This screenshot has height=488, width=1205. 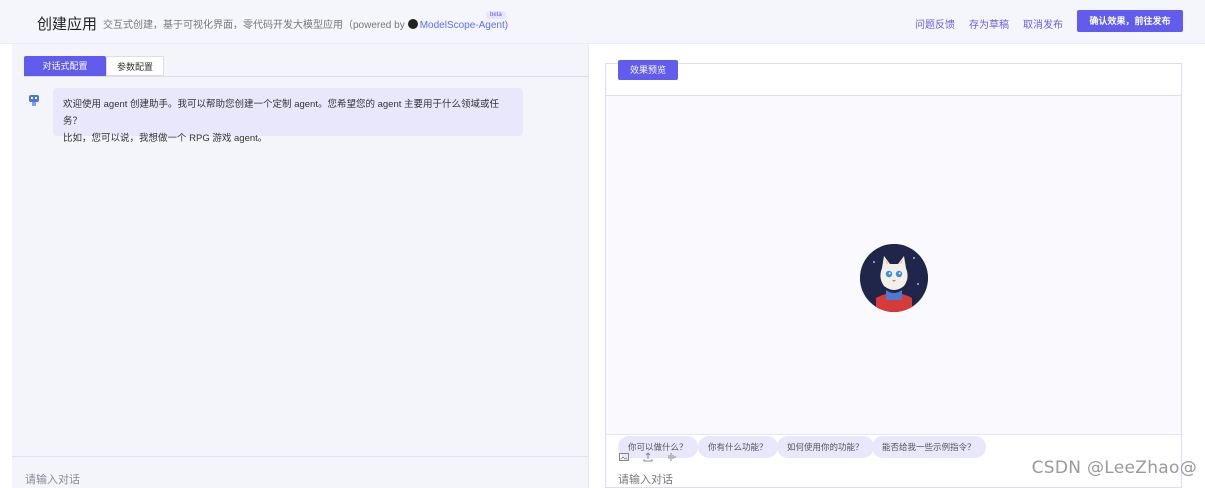 What do you see at coordinates (1130, 21) in the screenshot?
I see `publish-button: 确认效果，前往发布` at bounding box center [1130, 21].